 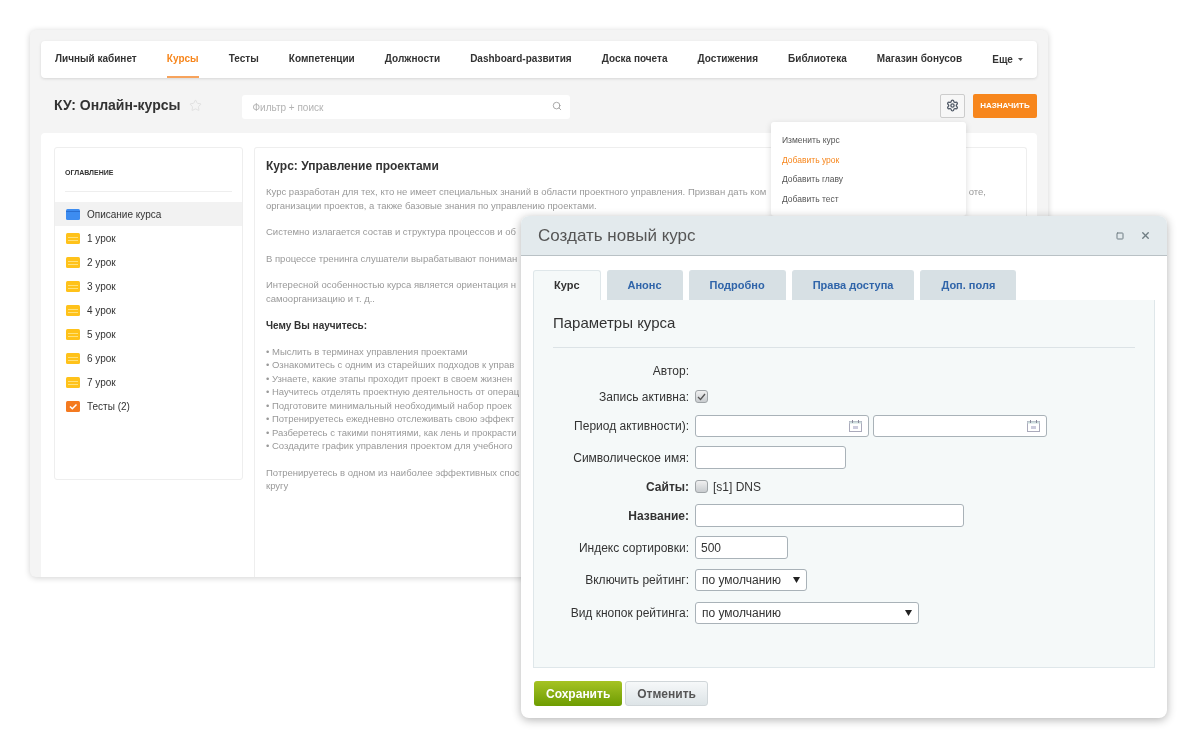 I want to click on bullet-item: • Узнаете, какие этапы проходит проект в своем жизнен, so click(x=389, y=378).